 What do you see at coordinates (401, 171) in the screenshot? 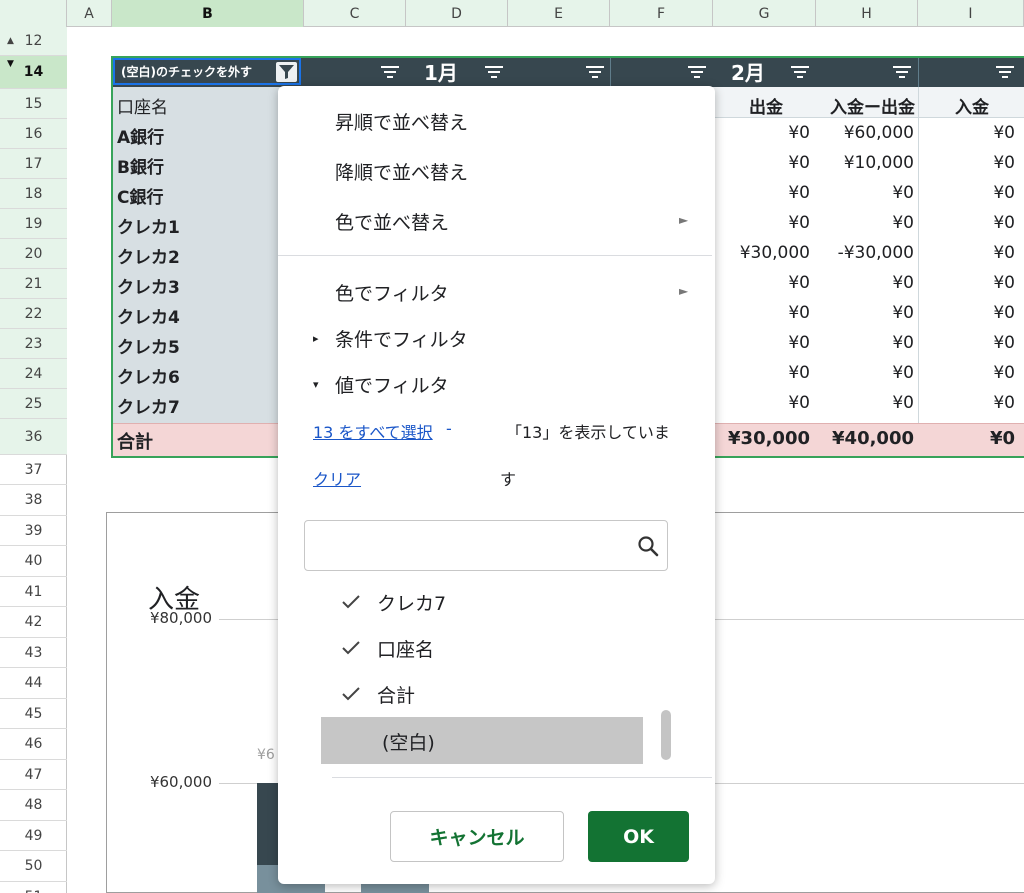
I see `menu-sort-desc: 降順で並べ替え` at bounding box center [401, 171].